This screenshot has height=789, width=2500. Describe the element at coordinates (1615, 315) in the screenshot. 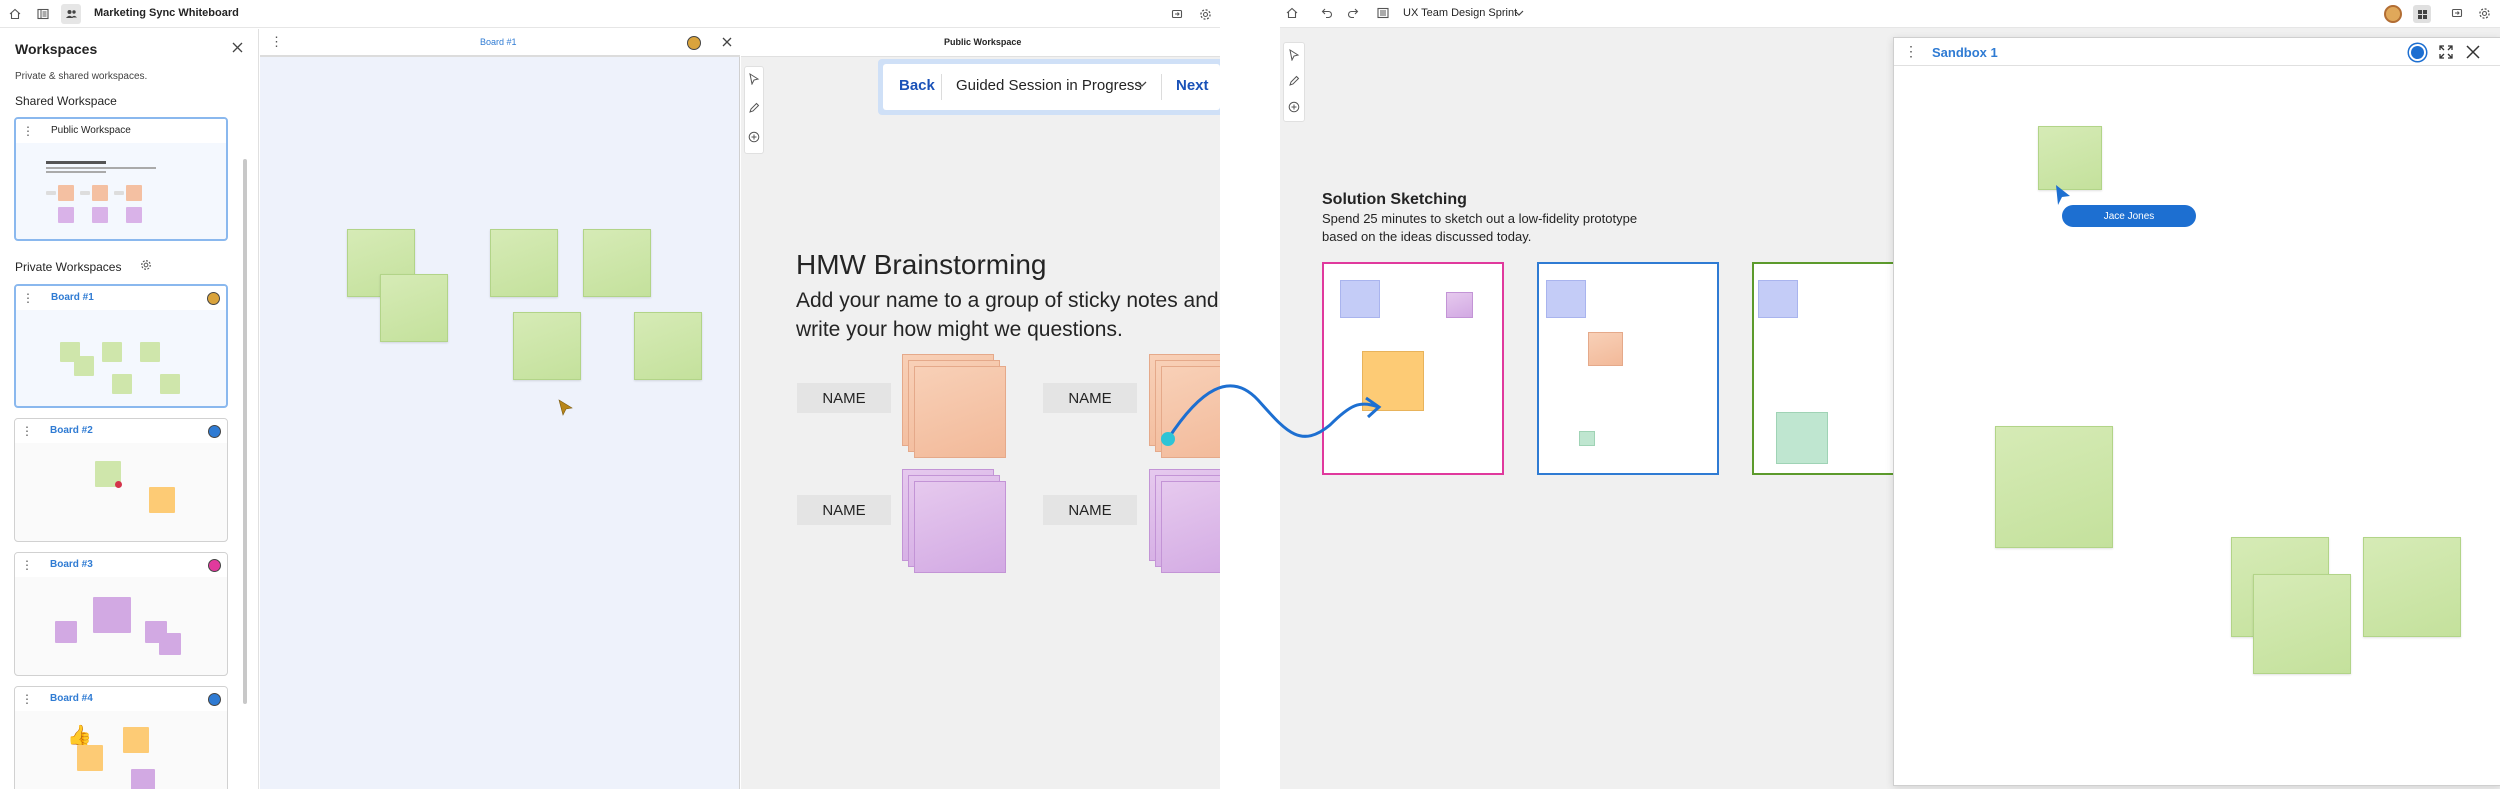

I see `connector-overlay` at that location.